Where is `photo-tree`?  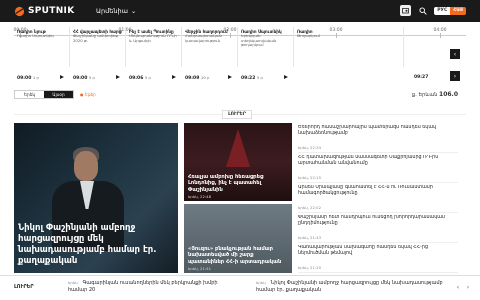
photo-tree is located at coordinates (238, 148).